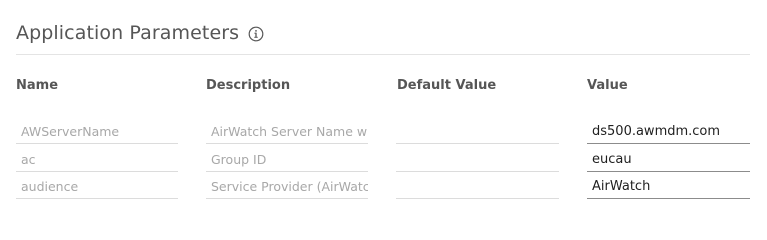 The height and width of the screenshot is (240, 767). Describe the element at coordinates (97, 160) in the screenshot. I see `param-name-field: ac` at that location.